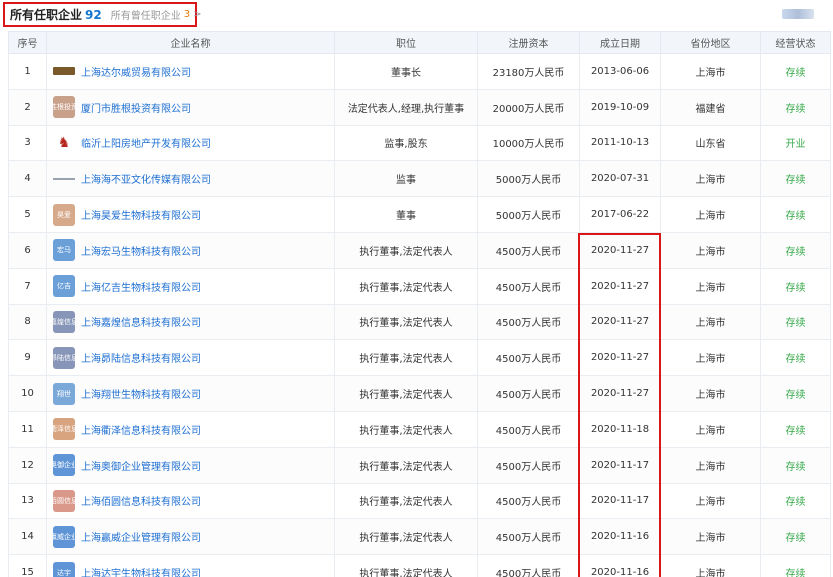 The image size is (833, 577). I want to click on company-cell: 衢泽信息上海衢泽信息科技有限公司, so click(190, 429).